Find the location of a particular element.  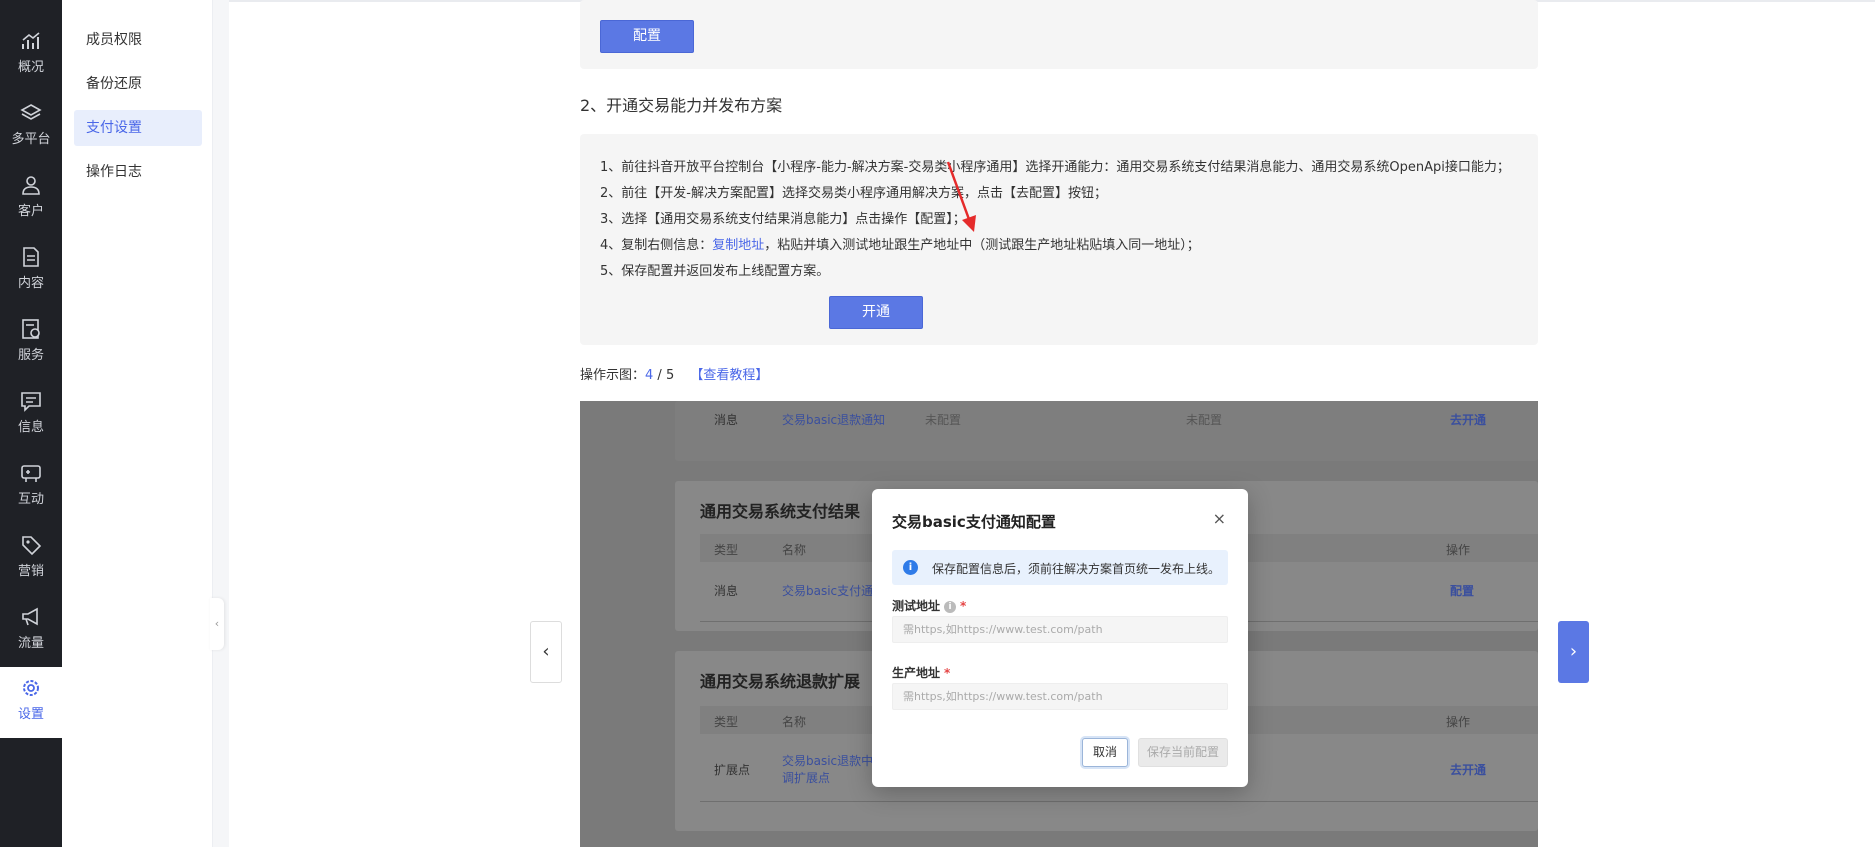

tag-icon is located at coordinates (32, 546).